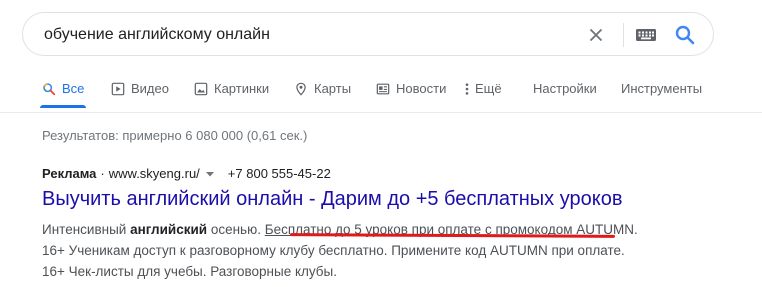  Describe the element at coordinates (210, 174) in the screenshot. I see `caret-down-icon` at that location.